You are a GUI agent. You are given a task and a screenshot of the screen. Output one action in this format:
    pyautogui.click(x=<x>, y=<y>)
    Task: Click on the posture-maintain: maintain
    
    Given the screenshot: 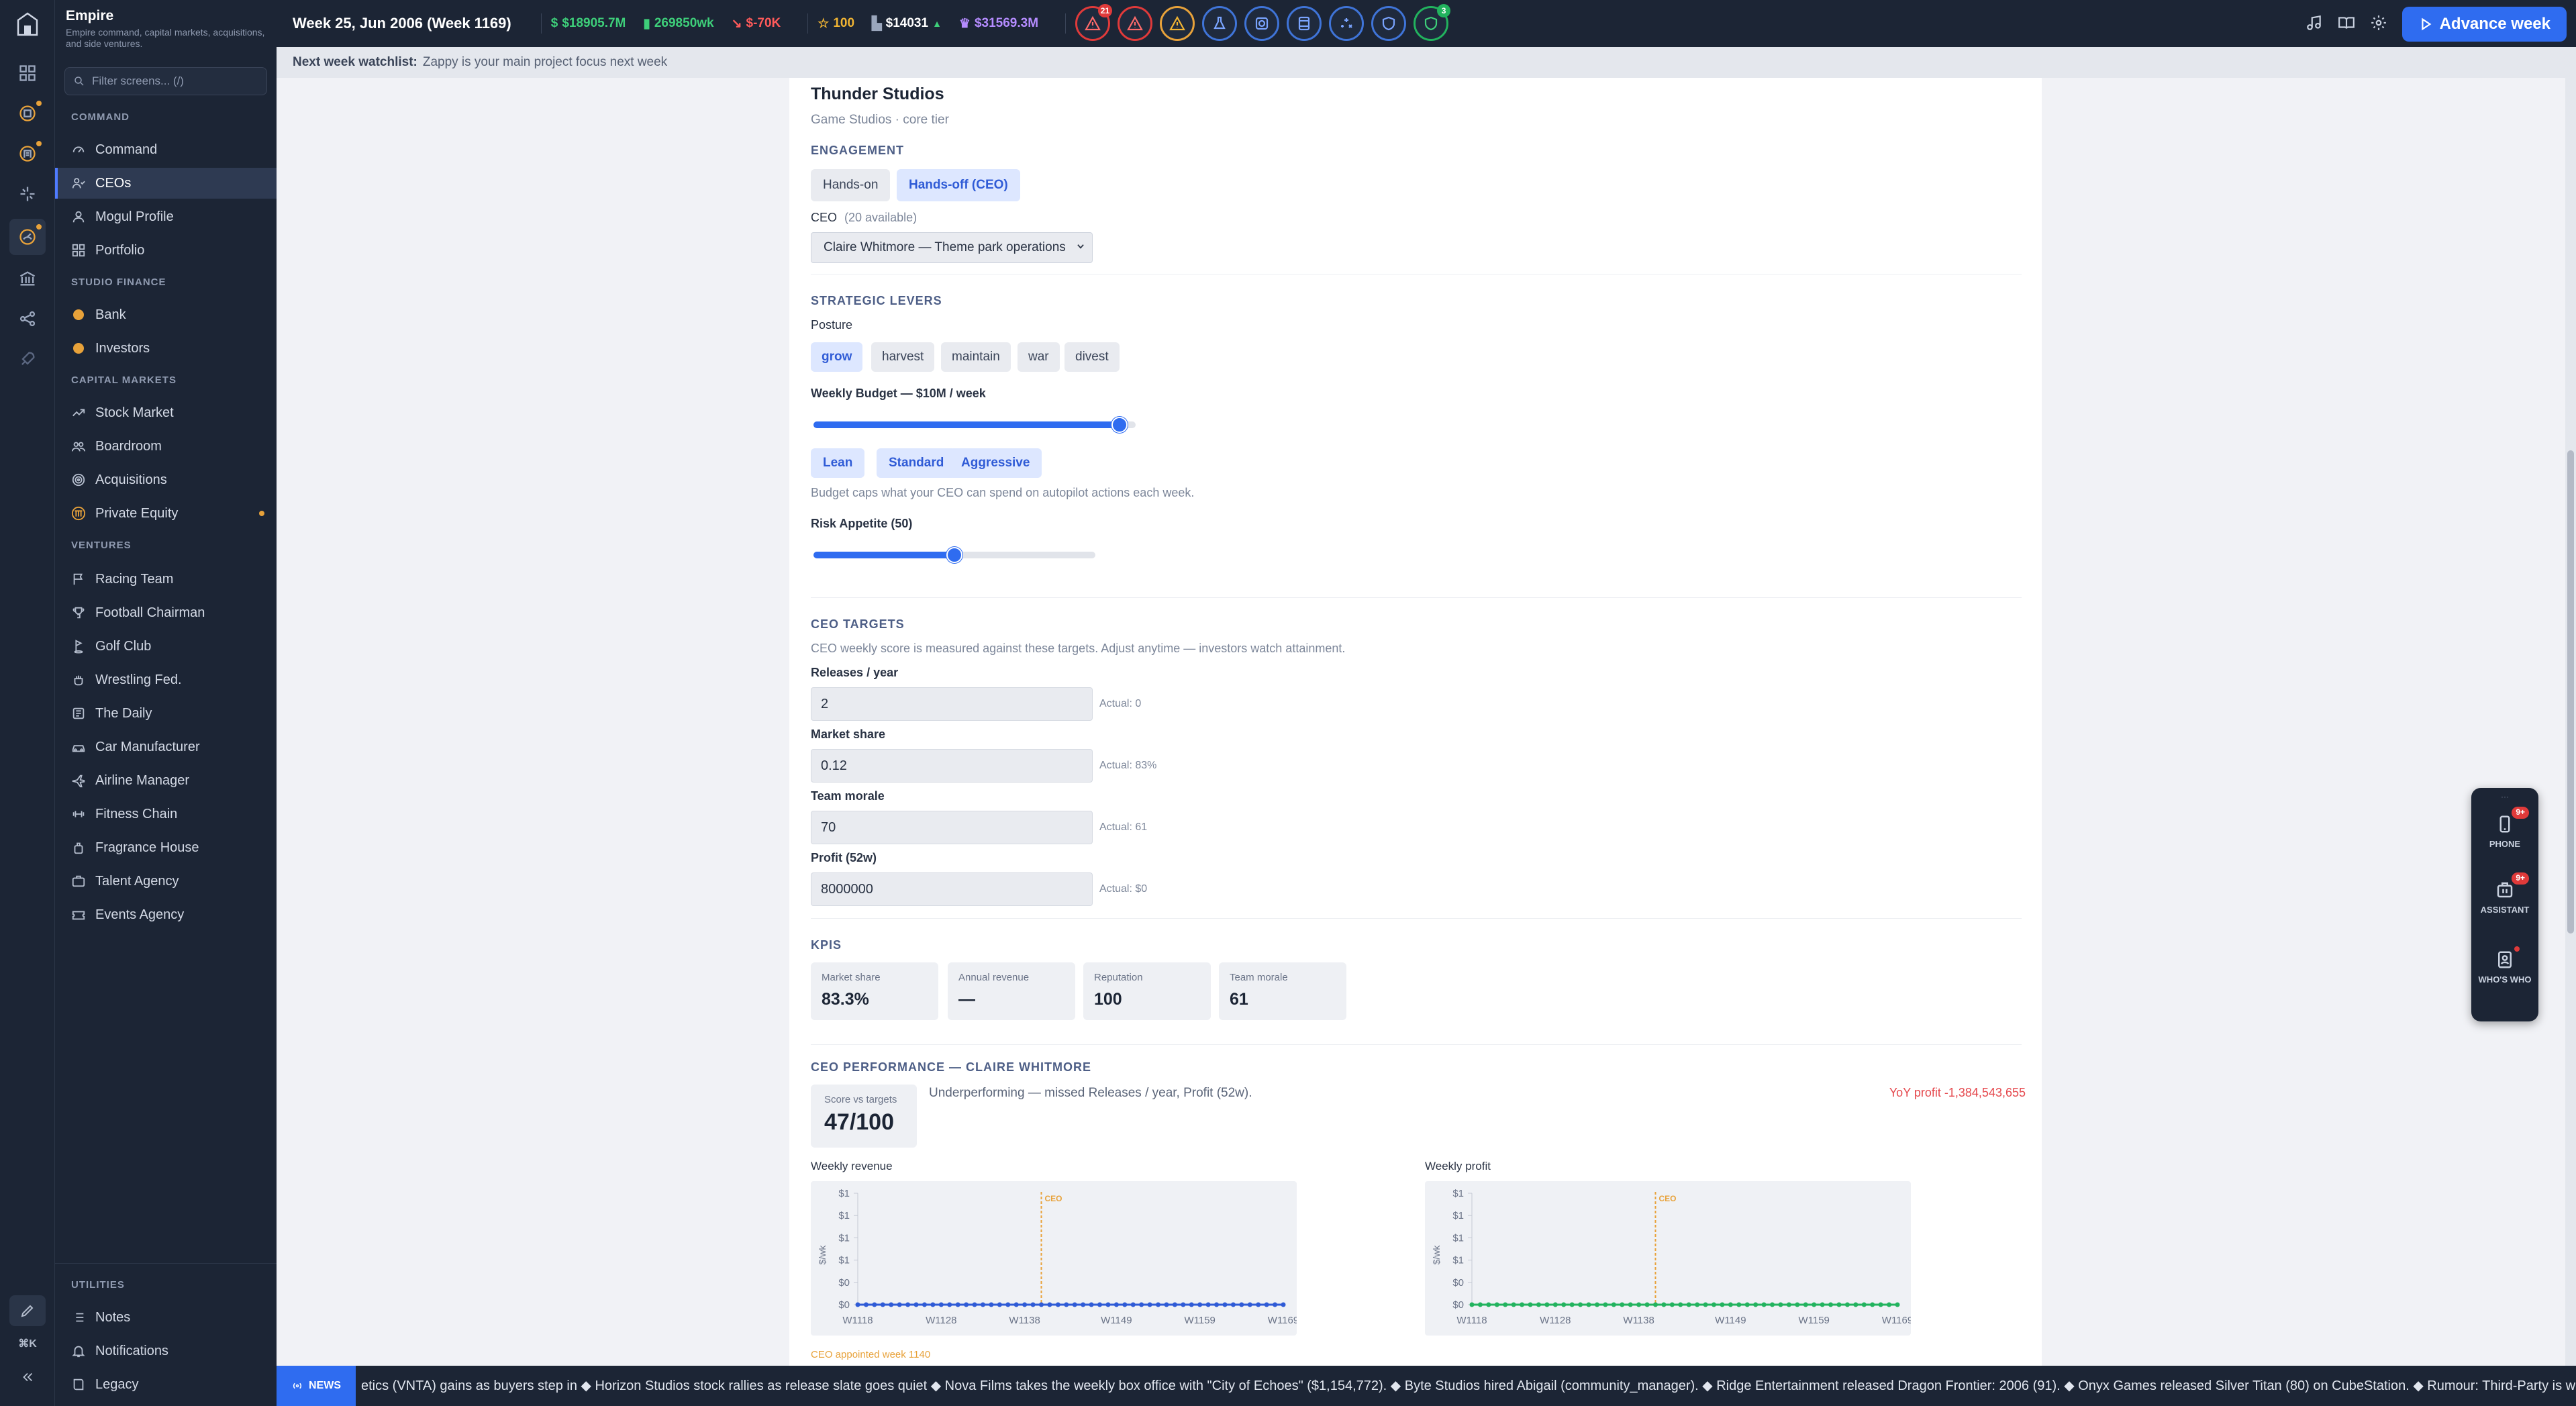 What is the action you would take?
    pyautogui.click(x=976, y=357)
    